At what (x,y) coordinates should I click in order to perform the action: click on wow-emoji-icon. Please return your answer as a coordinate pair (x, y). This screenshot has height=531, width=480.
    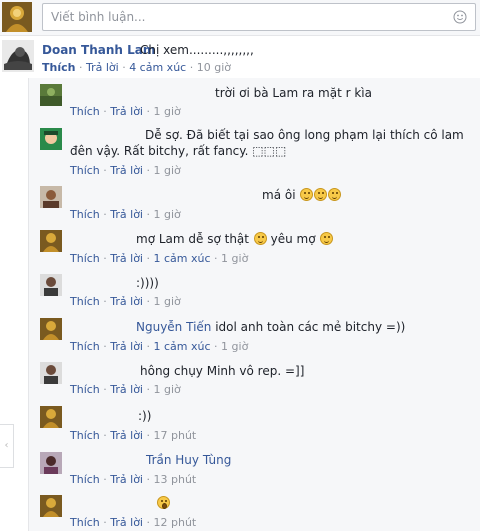
    Looking at the image, I should click on (163, 502).